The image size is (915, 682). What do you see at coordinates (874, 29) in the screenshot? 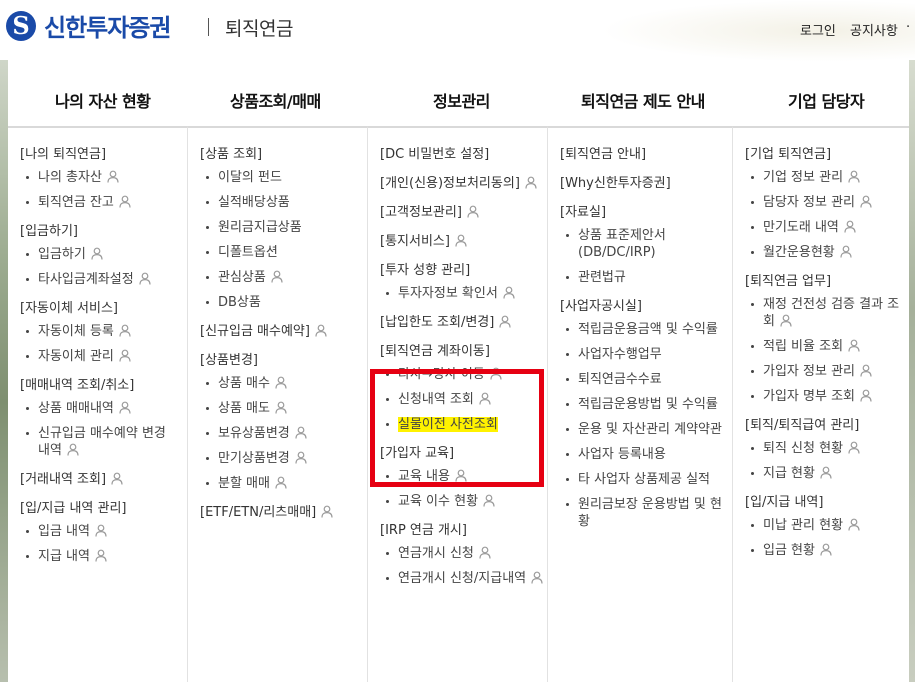
I see `notice-link: 공지사항` at bounding box center [874, 29].